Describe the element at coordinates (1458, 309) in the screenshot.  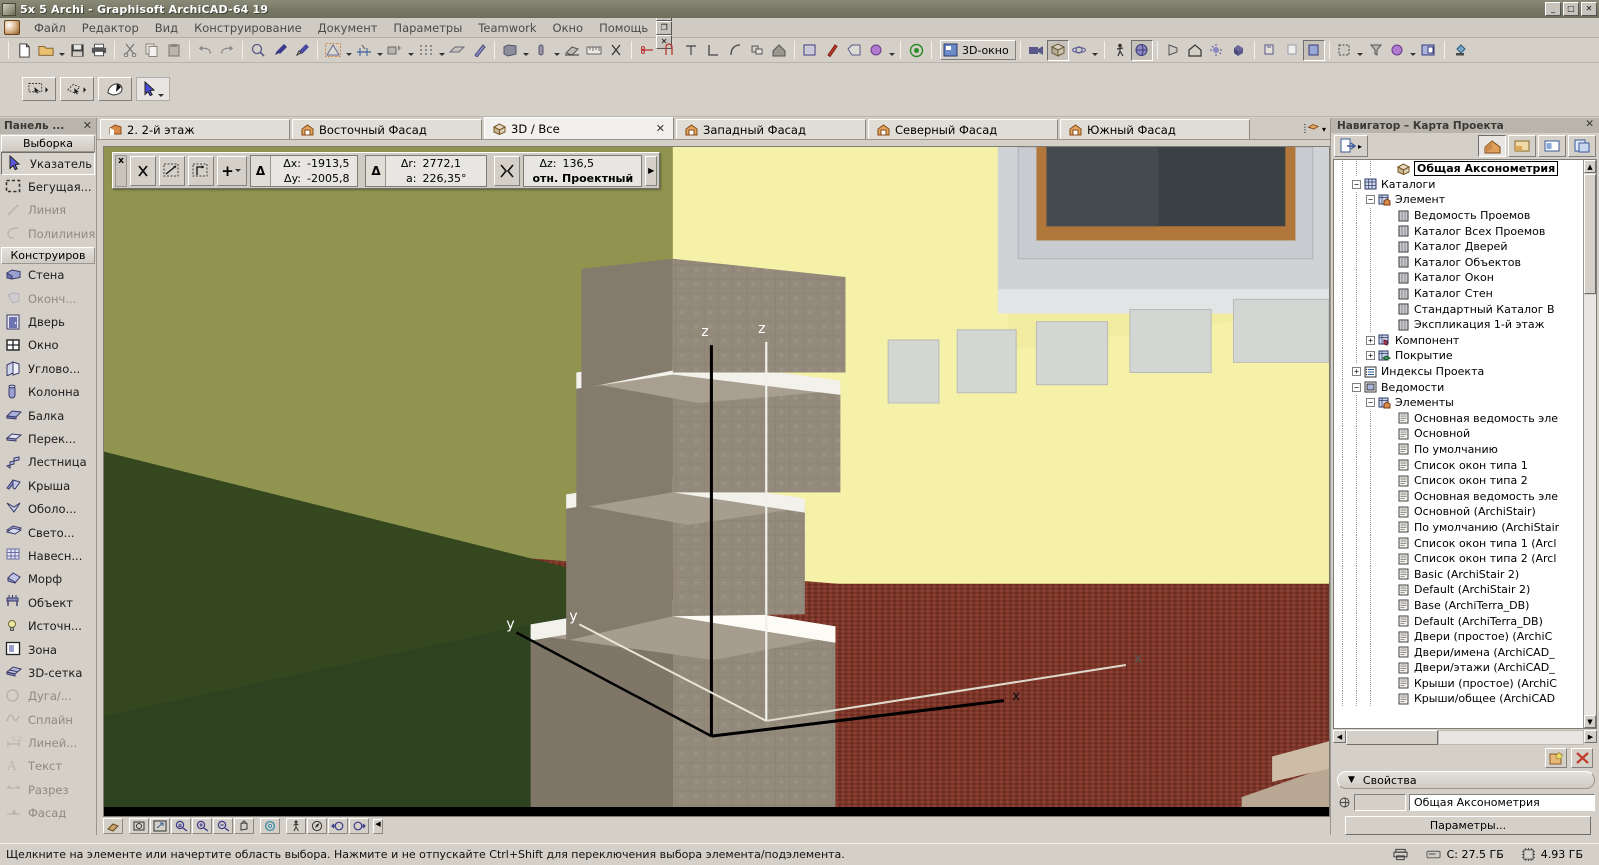
I see `tree-item: Стандартный Каталог В` at that location.